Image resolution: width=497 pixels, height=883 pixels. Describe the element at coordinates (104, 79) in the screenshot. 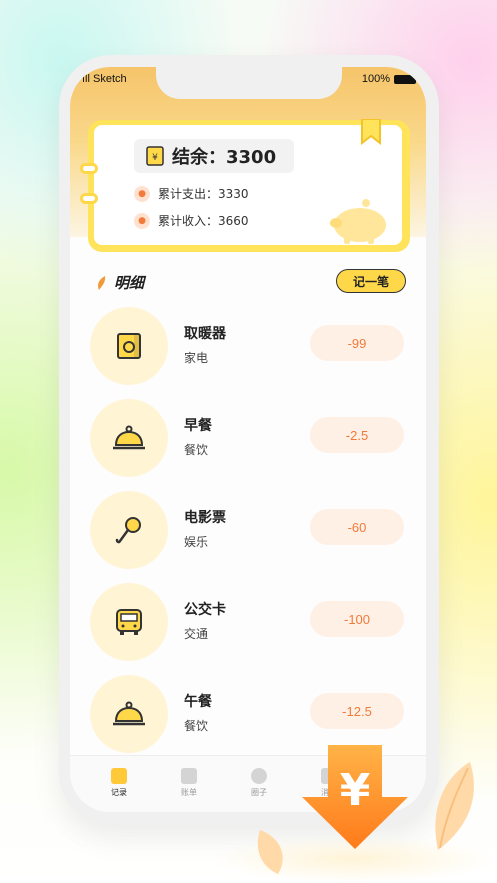

I see `carrier-label: ıll Sketch` at that location.